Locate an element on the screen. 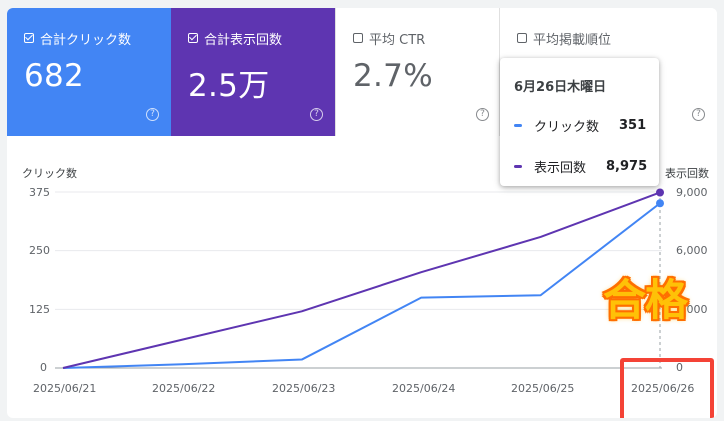  tooltip-impressions-label: 表示回数 is located at coordinates (560, 168).